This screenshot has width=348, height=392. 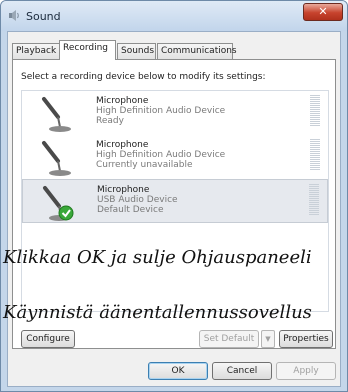 I want to click on microphone-default-check-icon, so click(x=58, y=203).